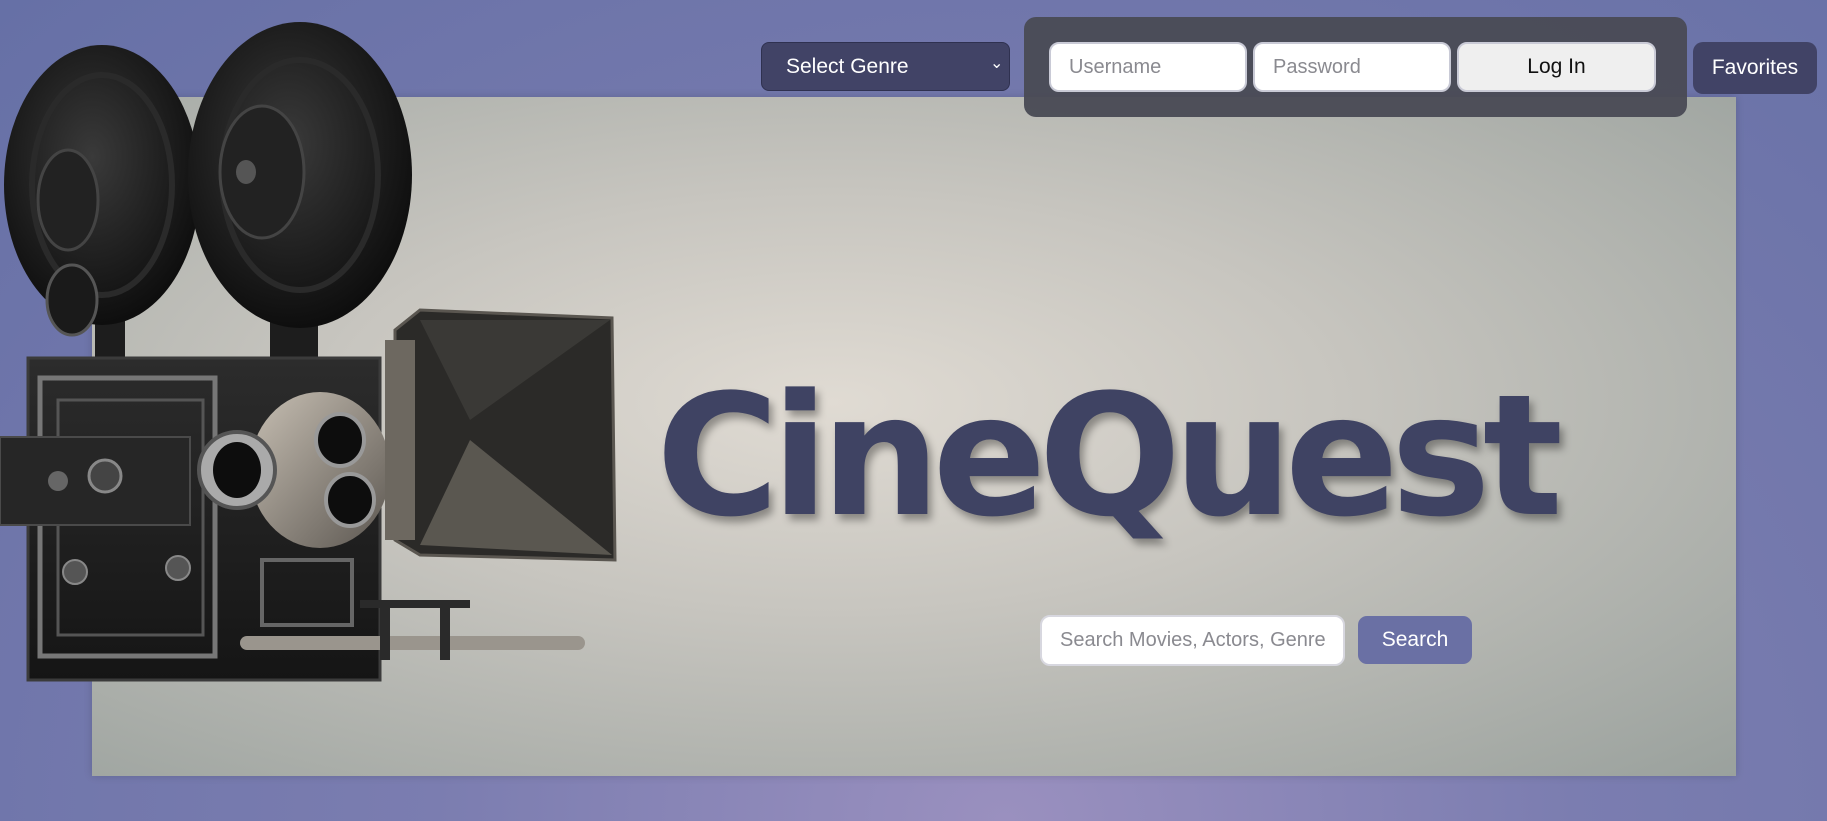 Image resolution: width=1827 pixels, height=821 pixels. I want to click on search-button: Search, so click(1415, 640).